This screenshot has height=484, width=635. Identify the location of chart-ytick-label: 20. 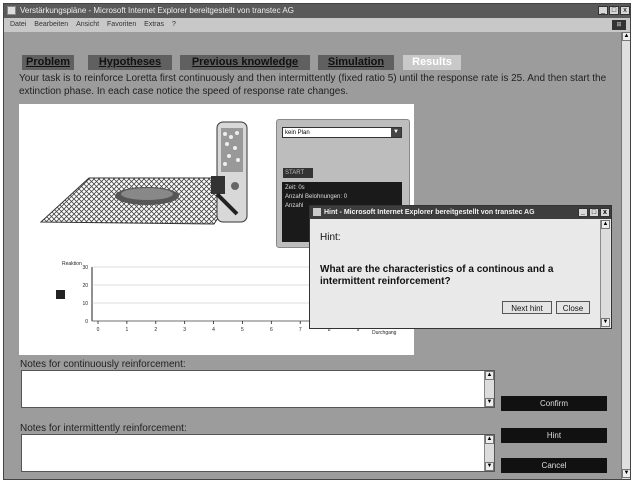
(85, 286).